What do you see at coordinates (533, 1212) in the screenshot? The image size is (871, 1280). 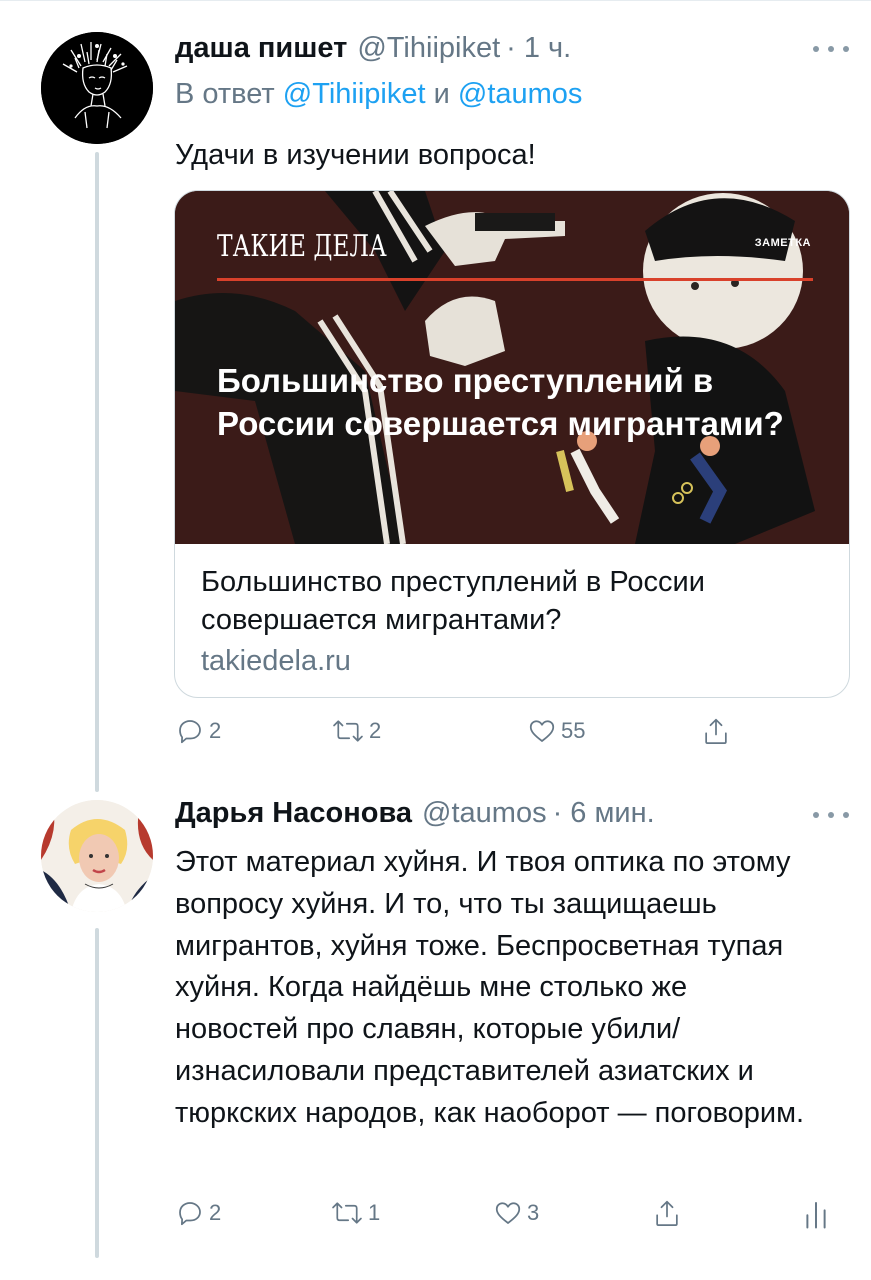 I see `like-count: 3` at bounding box center [533, 1212].